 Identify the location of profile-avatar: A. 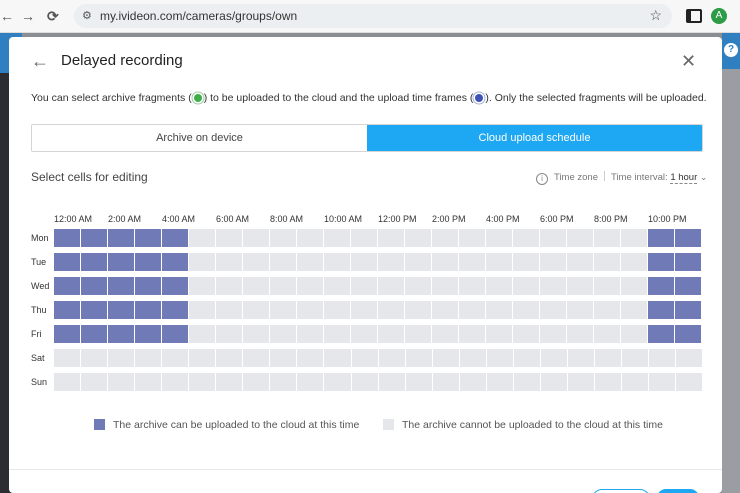
(719, 16).